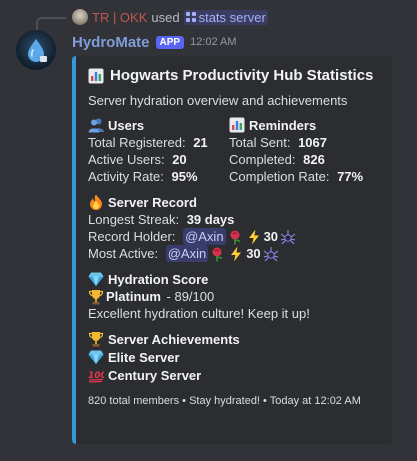 The height and width of the screenshot is (461, 417). What do you see at coordinates (123, 253) in the screenshot?
I see `line-label: Most Active:` at bounding box center [123, 253].